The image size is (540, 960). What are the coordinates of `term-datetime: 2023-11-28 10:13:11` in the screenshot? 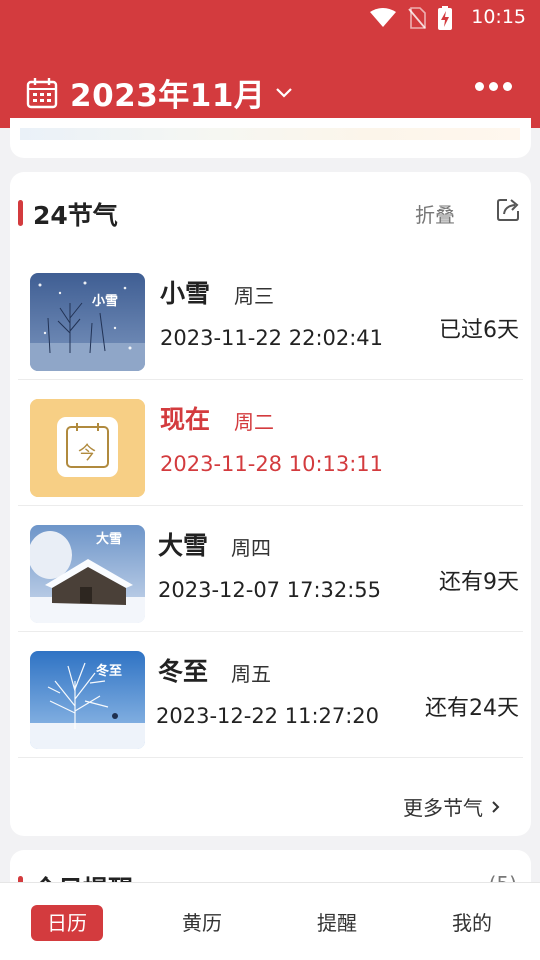 It's located at (272, 464).